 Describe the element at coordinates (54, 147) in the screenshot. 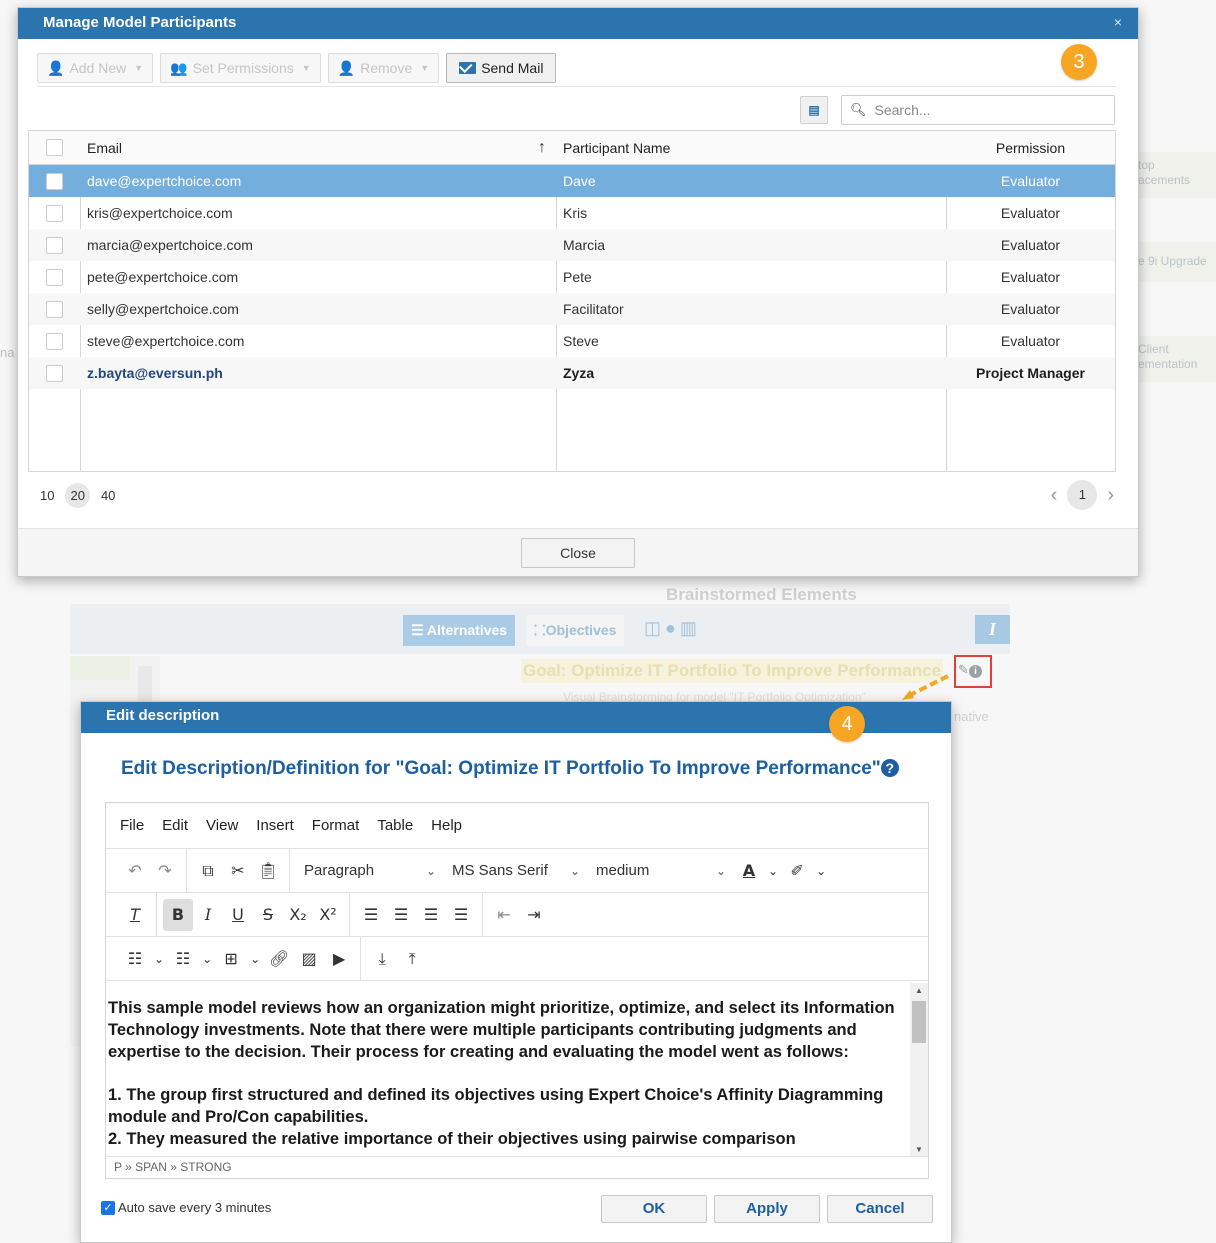

I see `select-all-checkbox` at that location.